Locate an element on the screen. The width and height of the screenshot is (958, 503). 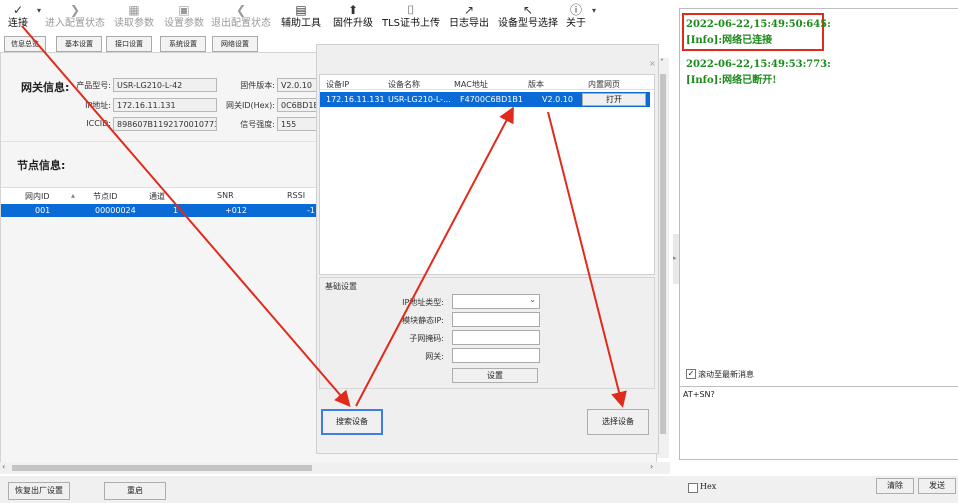
arrow-search-to-result is located at coordinates (434, 256).